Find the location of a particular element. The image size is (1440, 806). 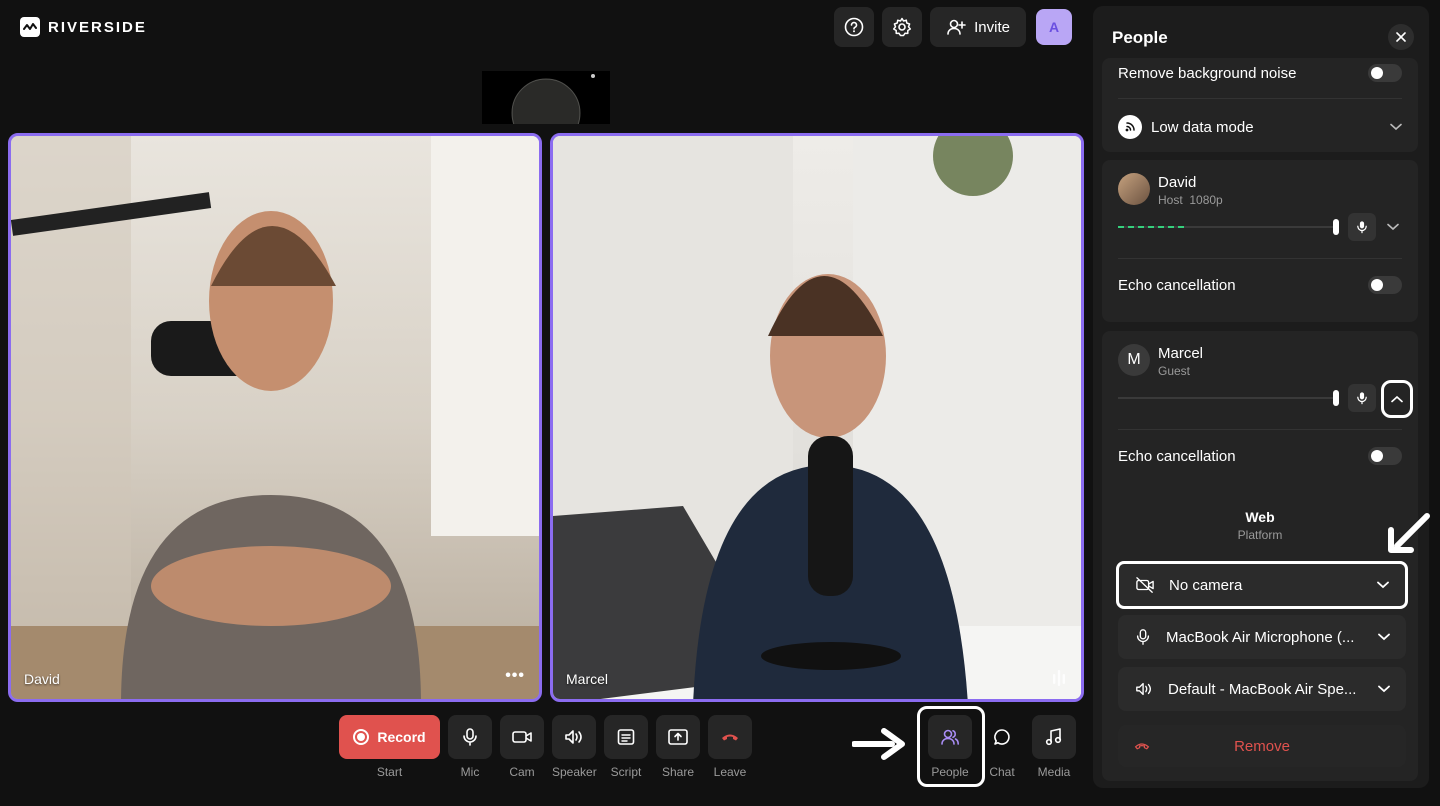

guest-echo-label: Echo cancellation is located at coordinates (1177, 456).